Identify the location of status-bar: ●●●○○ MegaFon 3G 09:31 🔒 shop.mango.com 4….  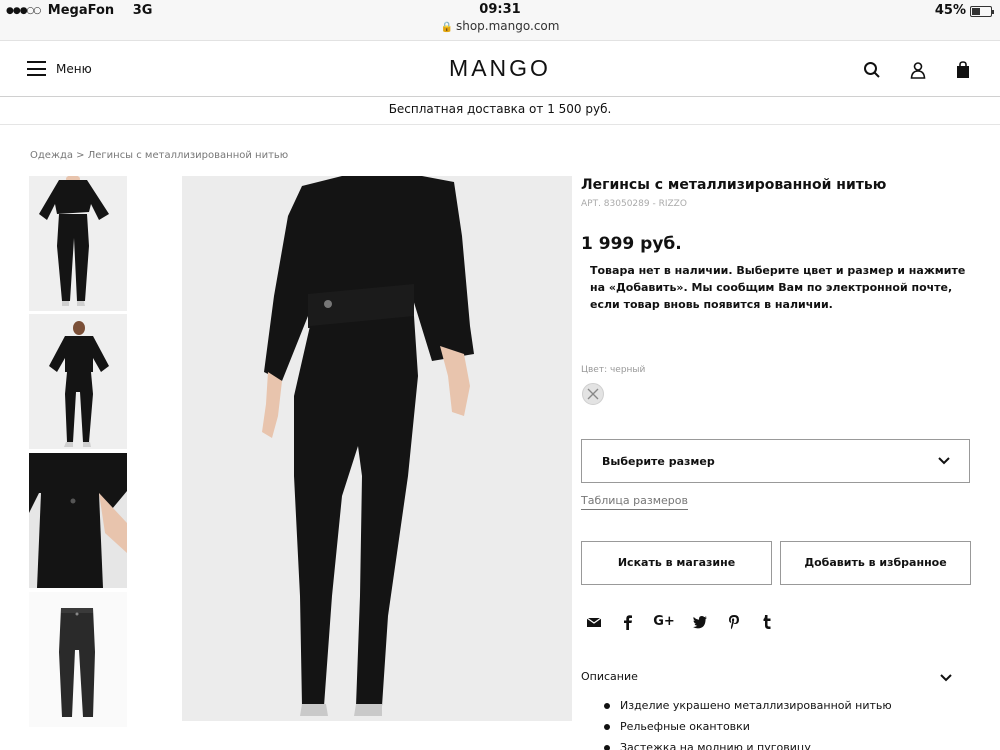
(500, 20).